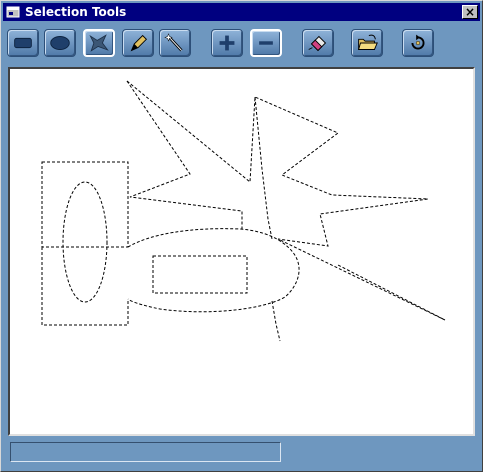 This screenshot has height=472, width=483. What do you see at coordinates (13, 12) in the screenshot?
I see `window-app-icon` at bounding box center [13, 12].